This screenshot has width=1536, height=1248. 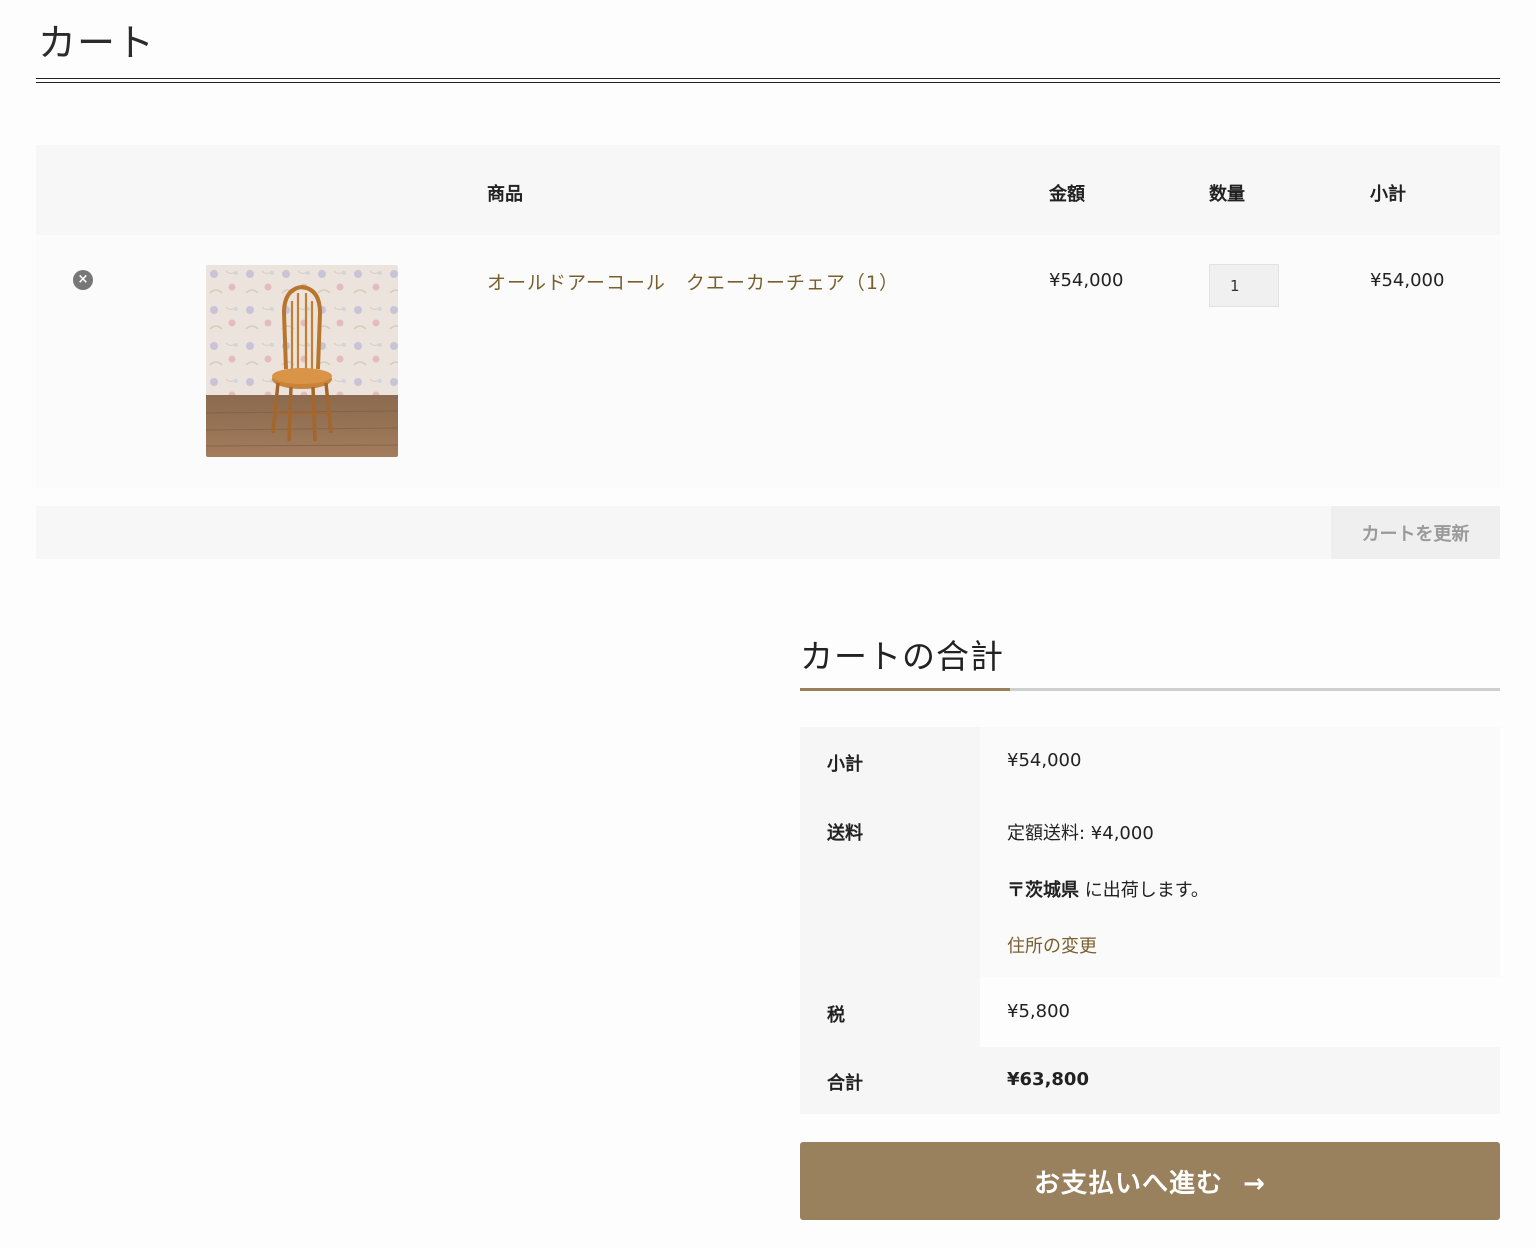 What do you see at coordinates (1044, 760) in the screenshot?
I see `subtotal-value: ¥54,000` at bounding box center [1044, 760].